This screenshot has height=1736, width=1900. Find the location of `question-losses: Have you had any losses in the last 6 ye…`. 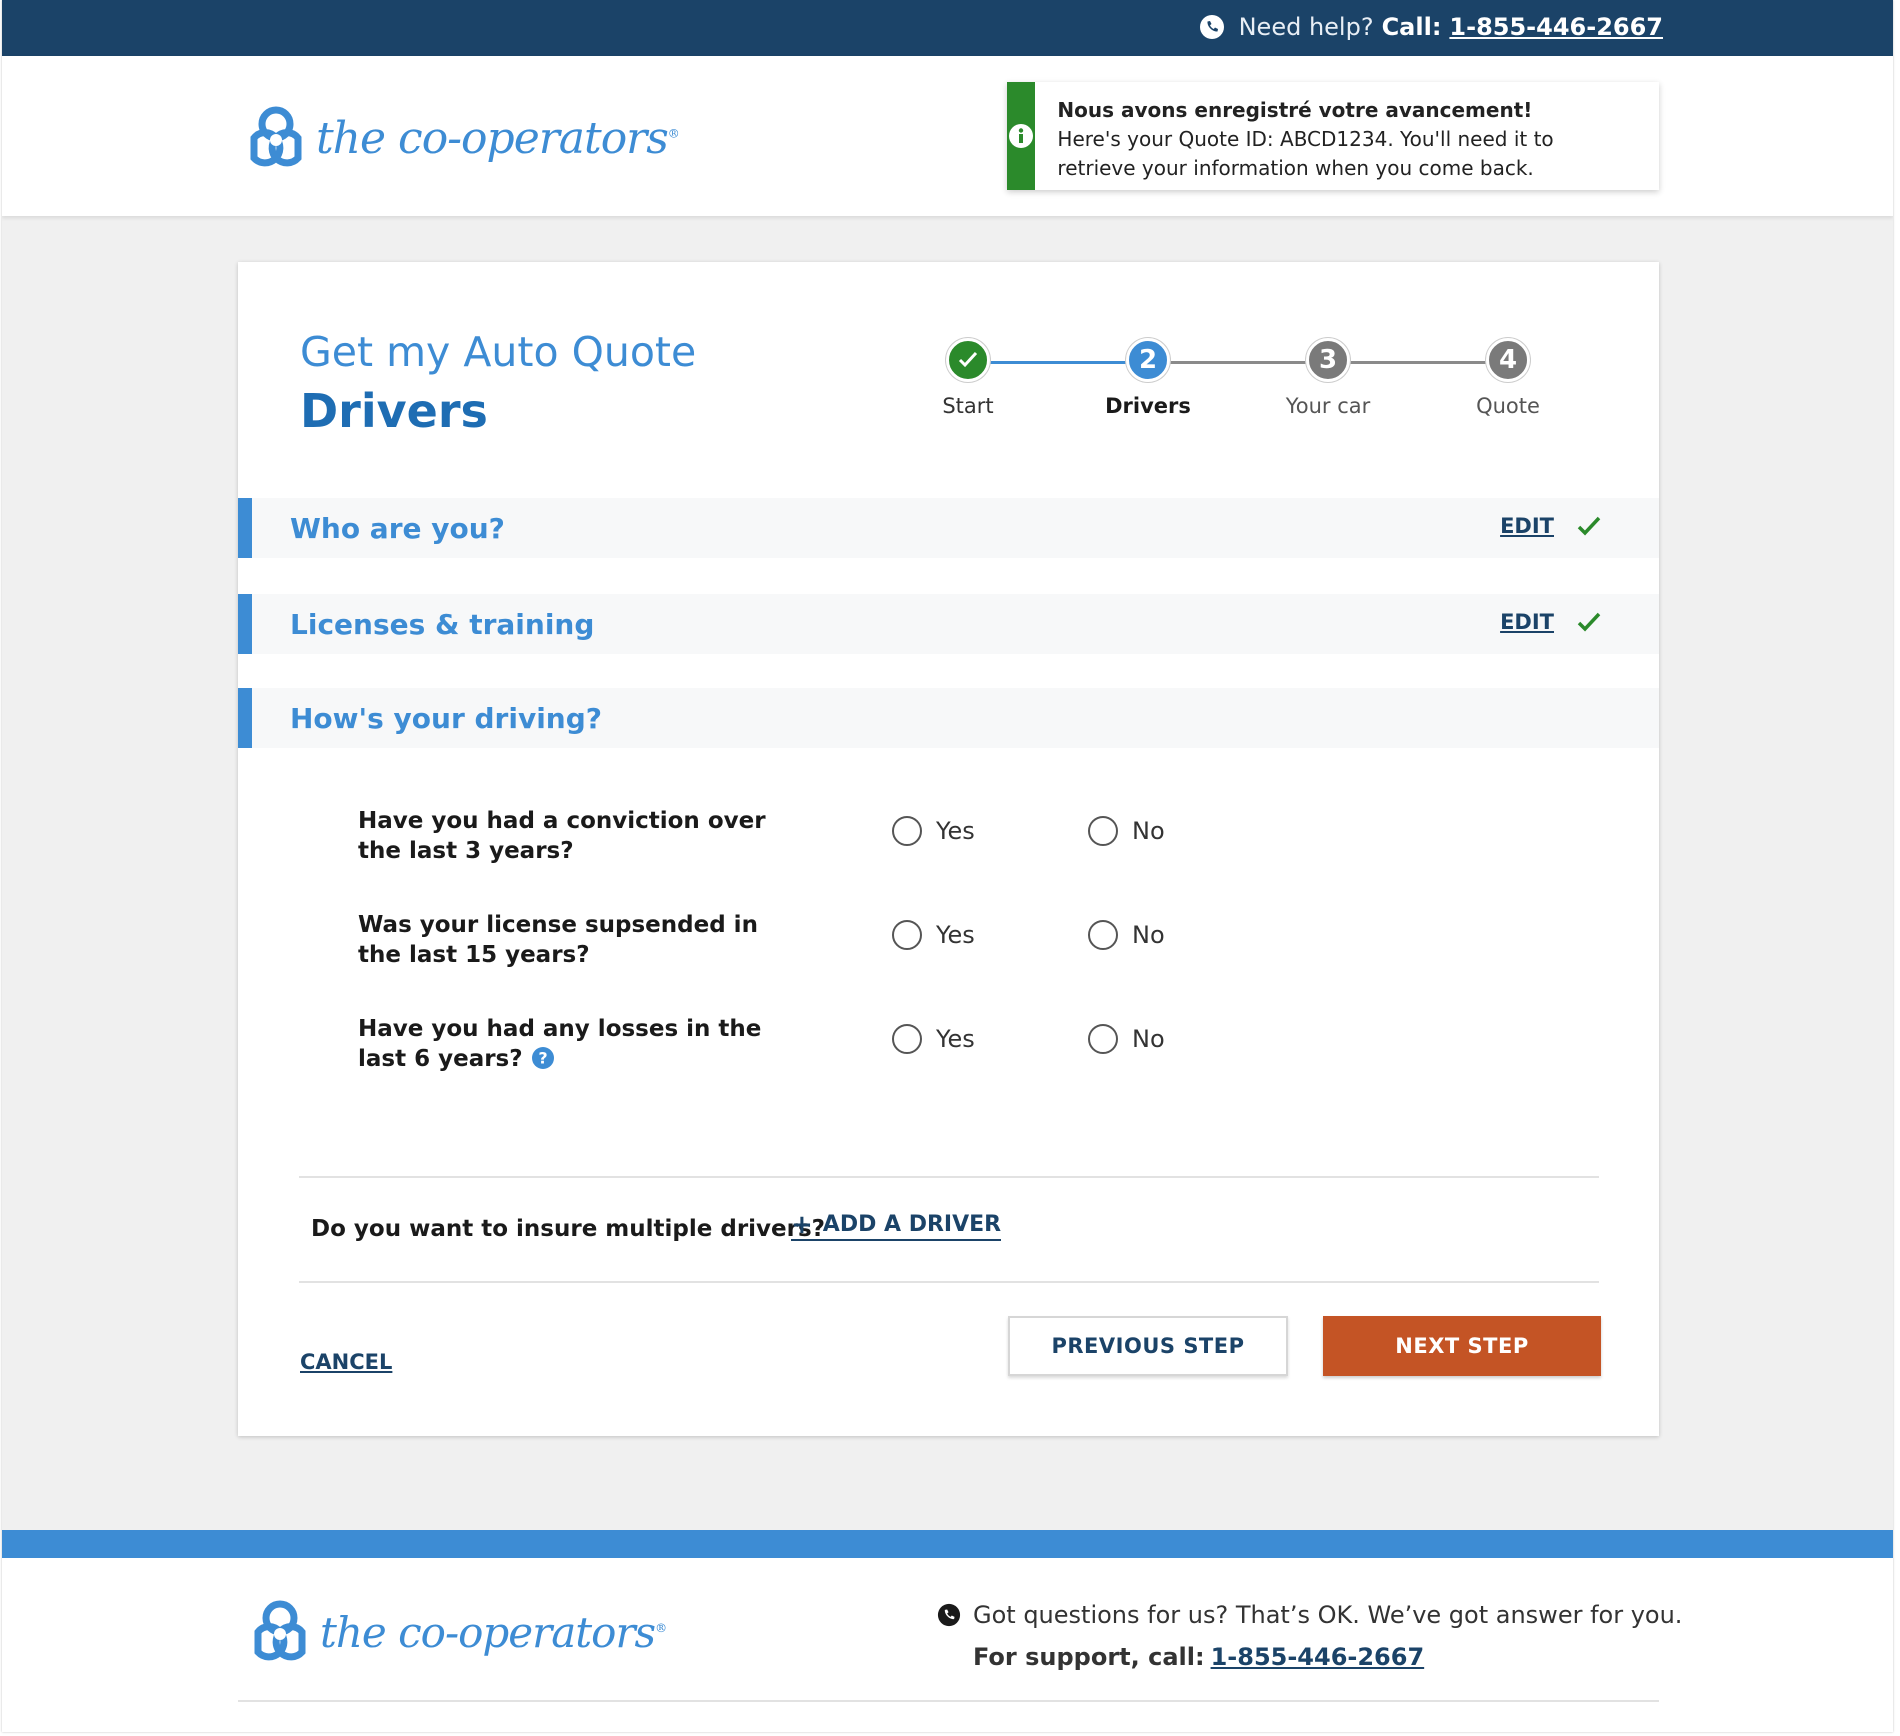

question-losses: Have you had any losses in the last 6 ye… is located at coordinates (948, 1049).